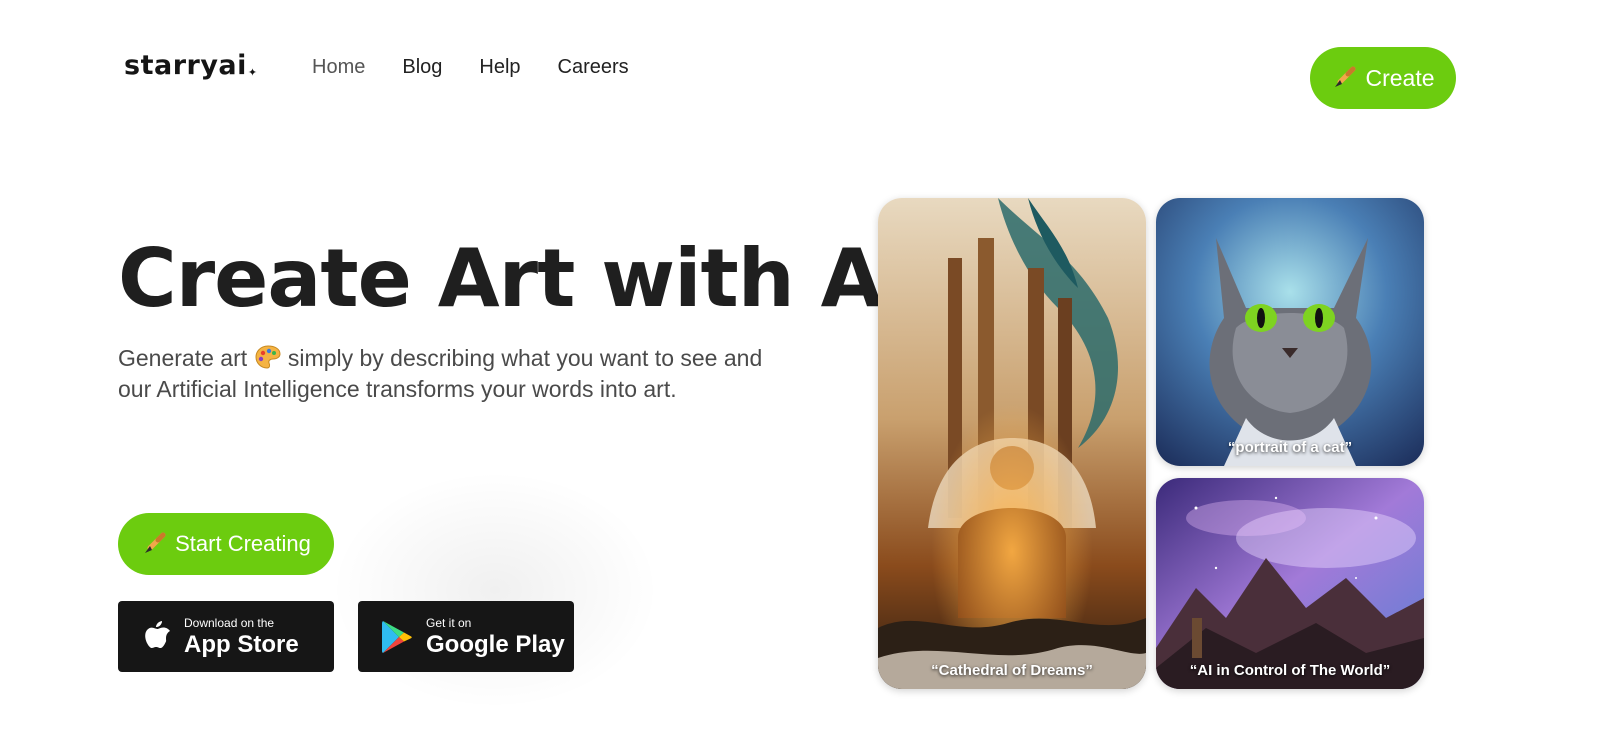  What do you see at coordinates (593, 67) in the screenshot?
I see `nav-careers: Careers` at bounding box center [593, 67].